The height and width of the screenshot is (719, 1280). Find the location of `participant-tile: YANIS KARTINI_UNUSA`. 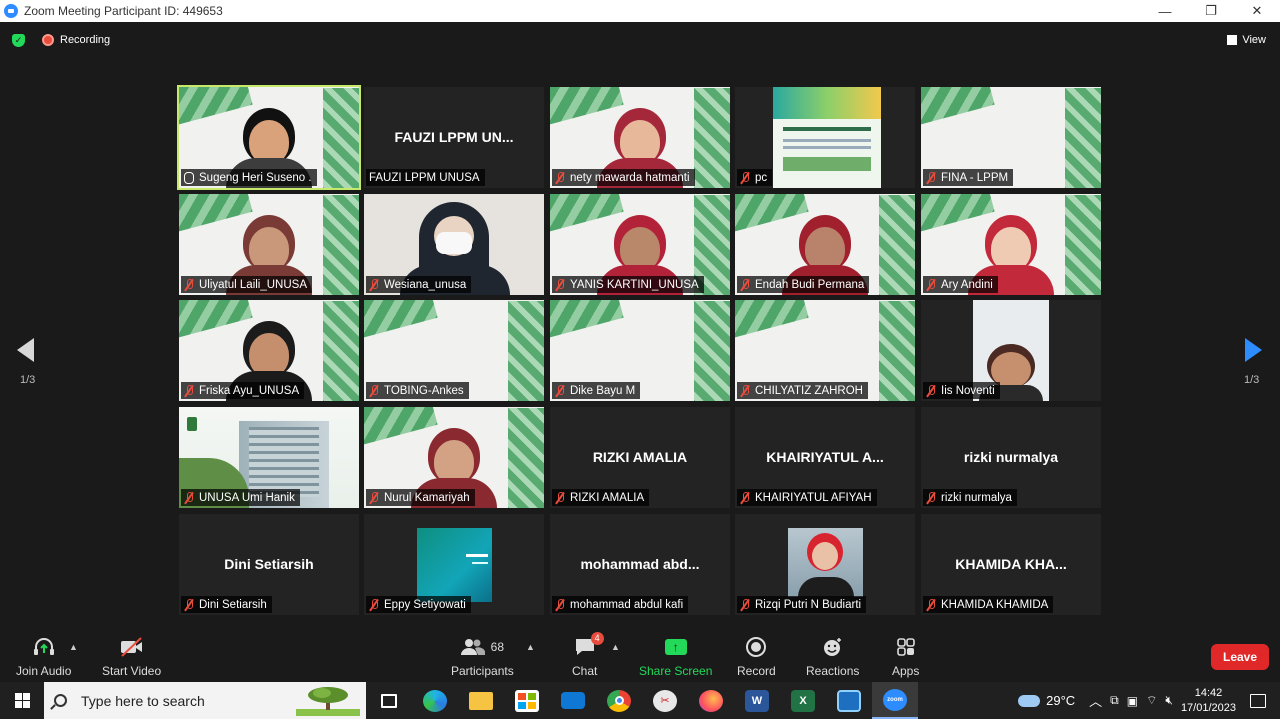

participant-tile: YANIS KARTINI_UNUSA is located at coordinates (640, 244).